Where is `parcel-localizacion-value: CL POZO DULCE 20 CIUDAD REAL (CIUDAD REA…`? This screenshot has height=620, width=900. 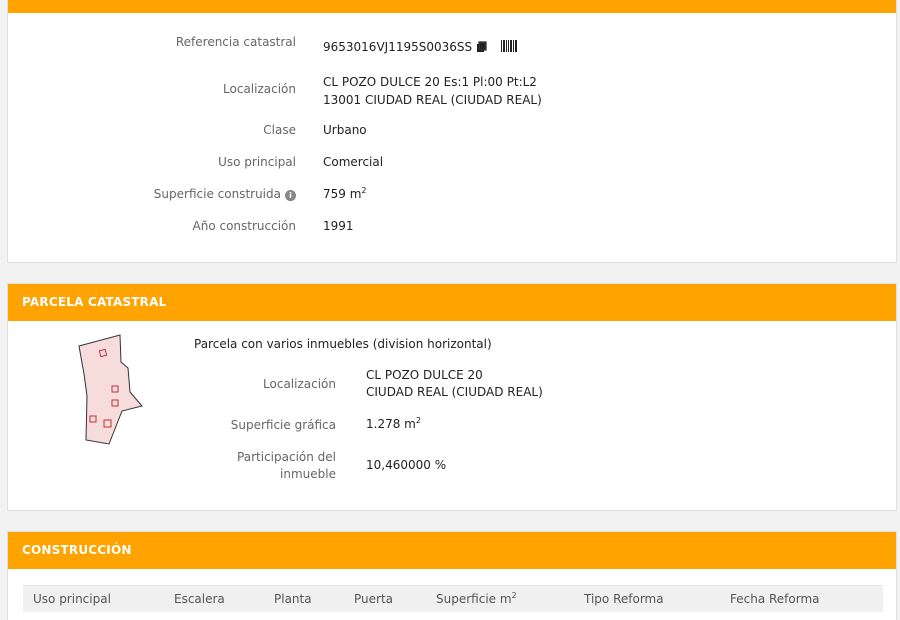
parcel-localizacion-value: CL POZO DULCE 20 CIUDAD REAL (CIUDAD REA… is located at coordinates (454, 384).